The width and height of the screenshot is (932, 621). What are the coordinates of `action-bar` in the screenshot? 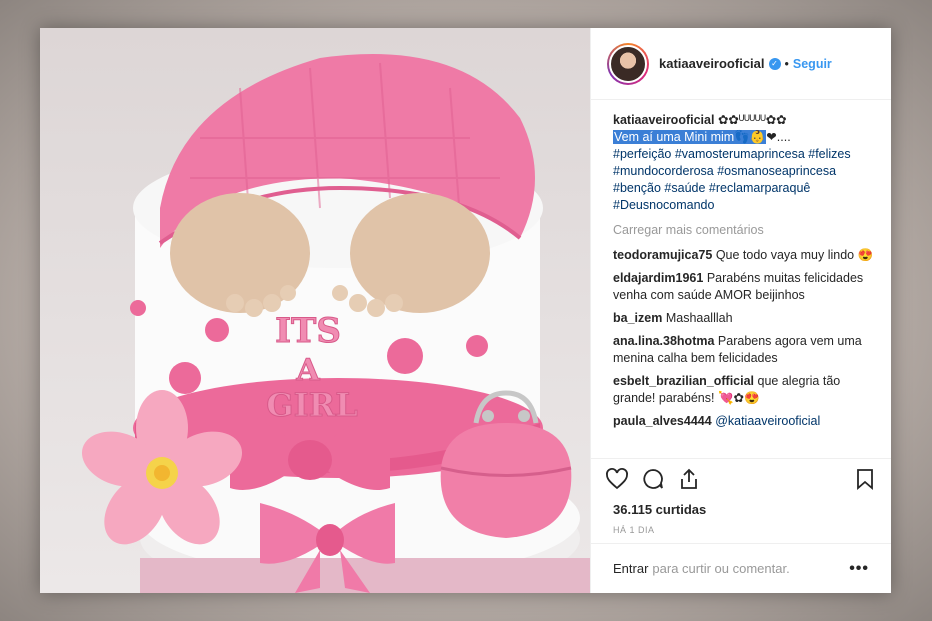 It's located at (741, 478).